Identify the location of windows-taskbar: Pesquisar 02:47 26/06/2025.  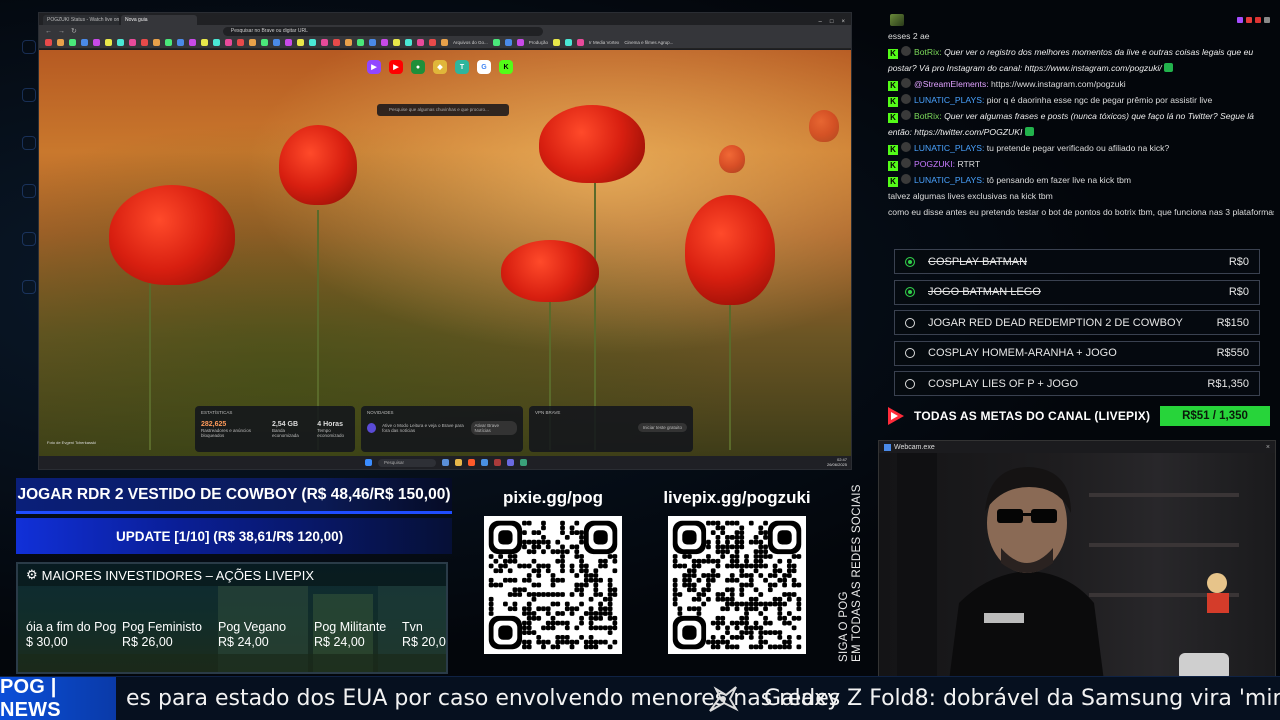
(445, 462).